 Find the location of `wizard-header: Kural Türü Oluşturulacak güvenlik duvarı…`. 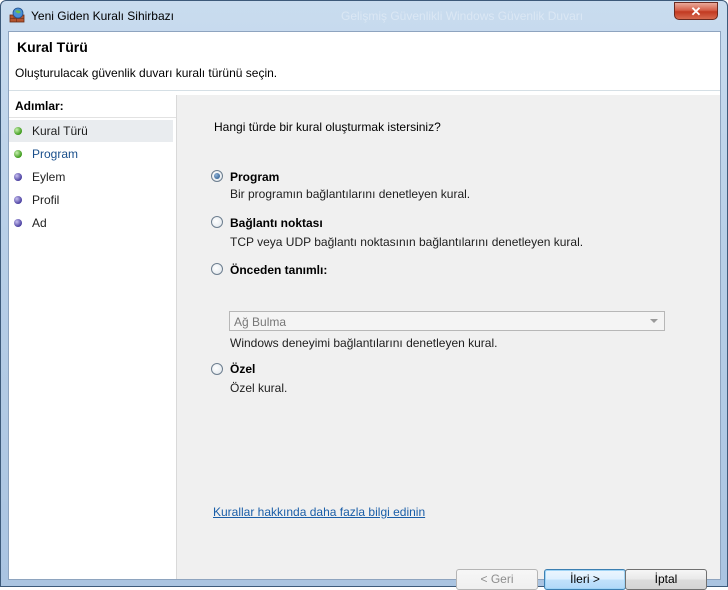

wizard-header: Kural Türü Oluşturulacak güvenlik duvarı… is located at coordinates (364, 61).